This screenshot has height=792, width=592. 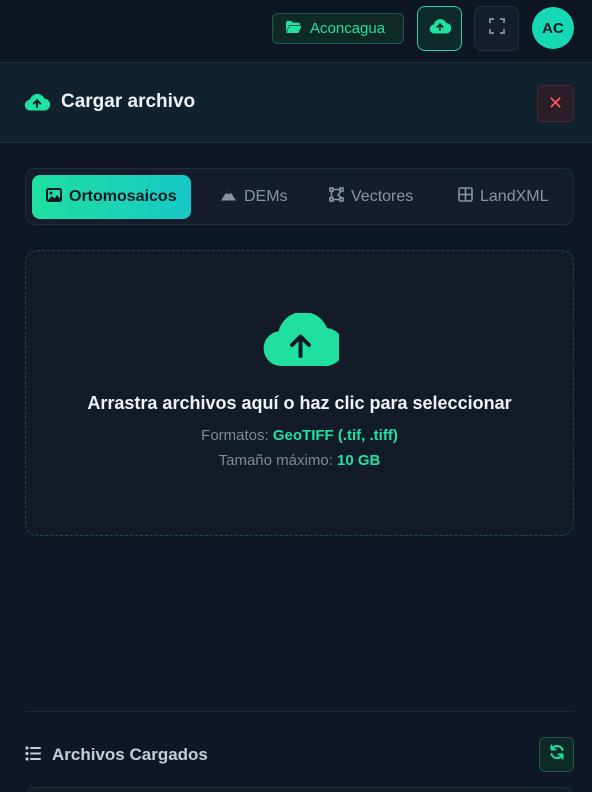 I want to click on max-size-value: 10 GB, so click(x=359, y=460).